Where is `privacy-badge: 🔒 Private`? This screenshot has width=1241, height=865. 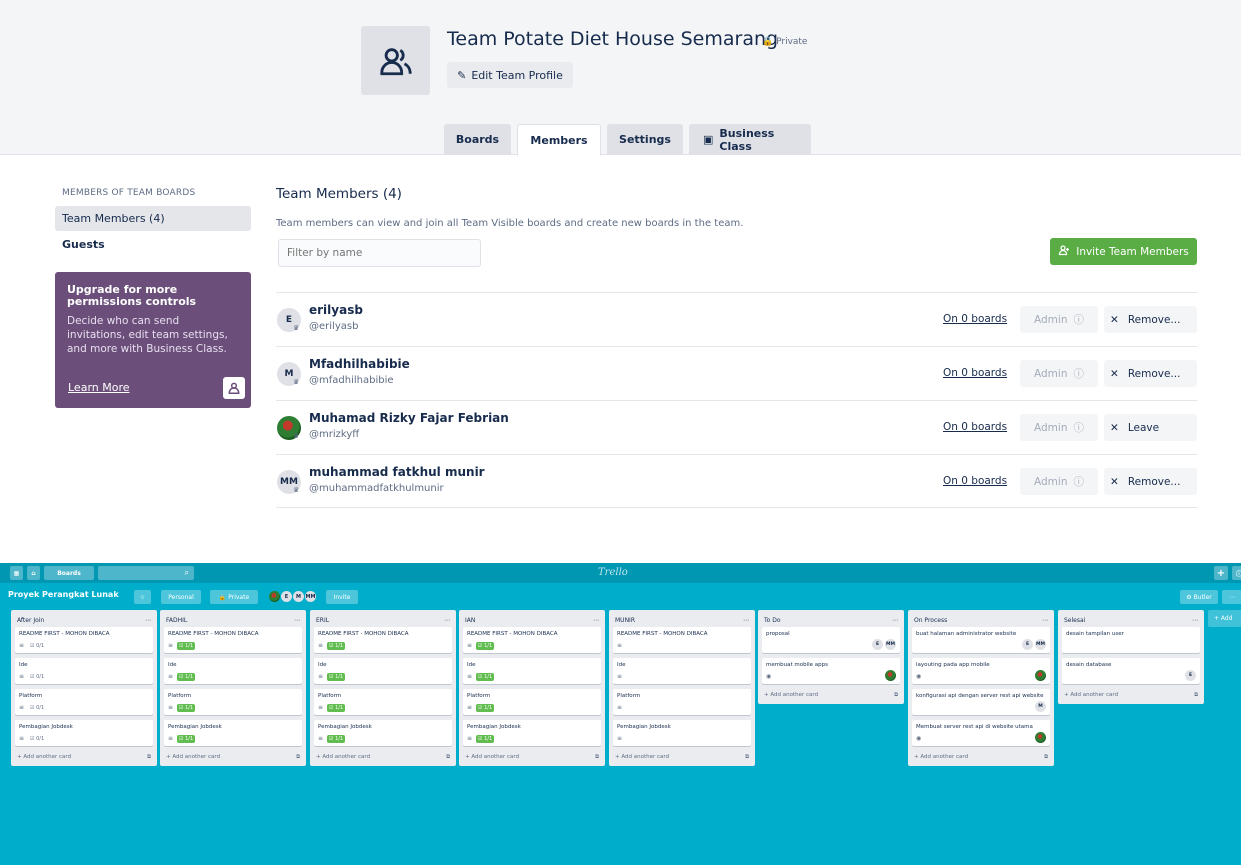
privacy-badge: 🔒 Private is located at coordinates (784, 42).